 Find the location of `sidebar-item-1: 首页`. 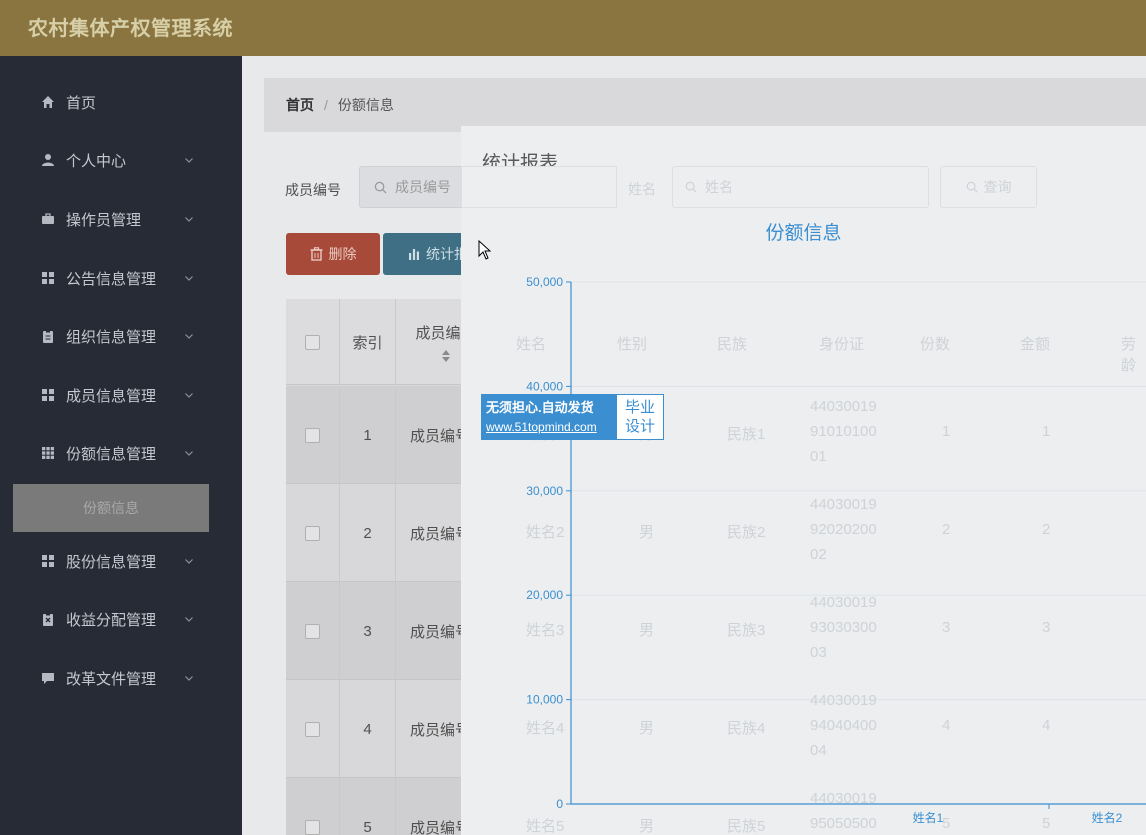

sidebar-item-1: 首页 is located at coordinates (121, 102).